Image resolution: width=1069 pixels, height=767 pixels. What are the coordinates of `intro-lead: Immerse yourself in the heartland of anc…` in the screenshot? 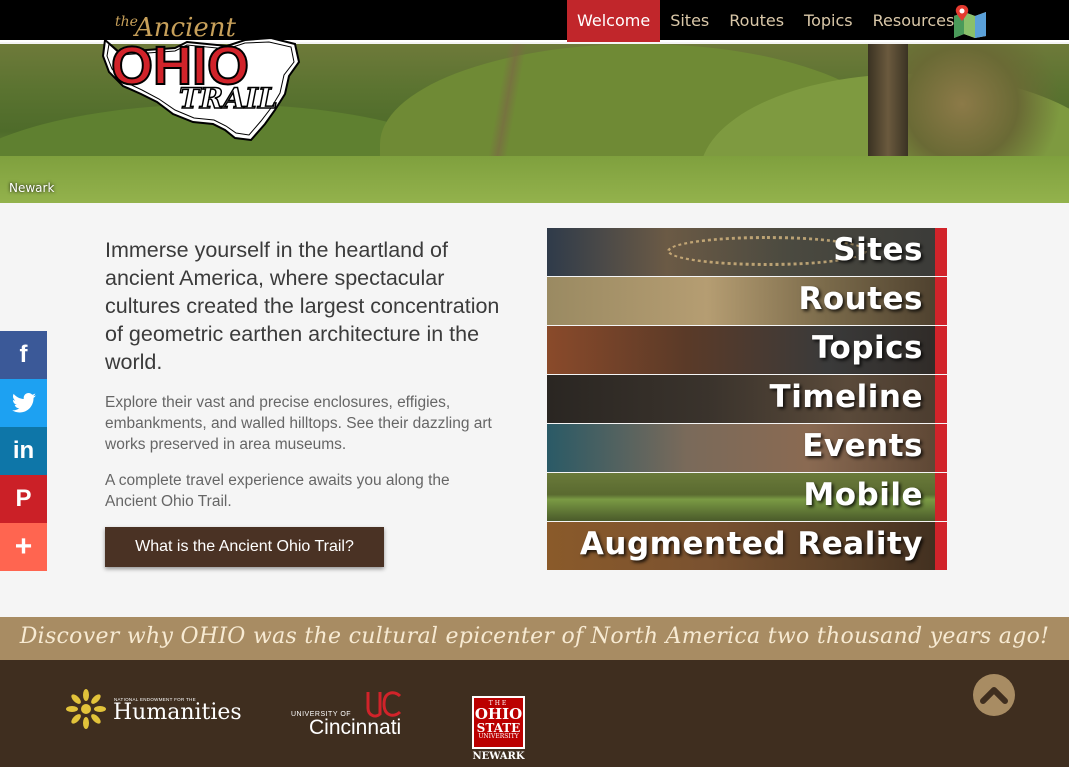 It's located at (302, 306).